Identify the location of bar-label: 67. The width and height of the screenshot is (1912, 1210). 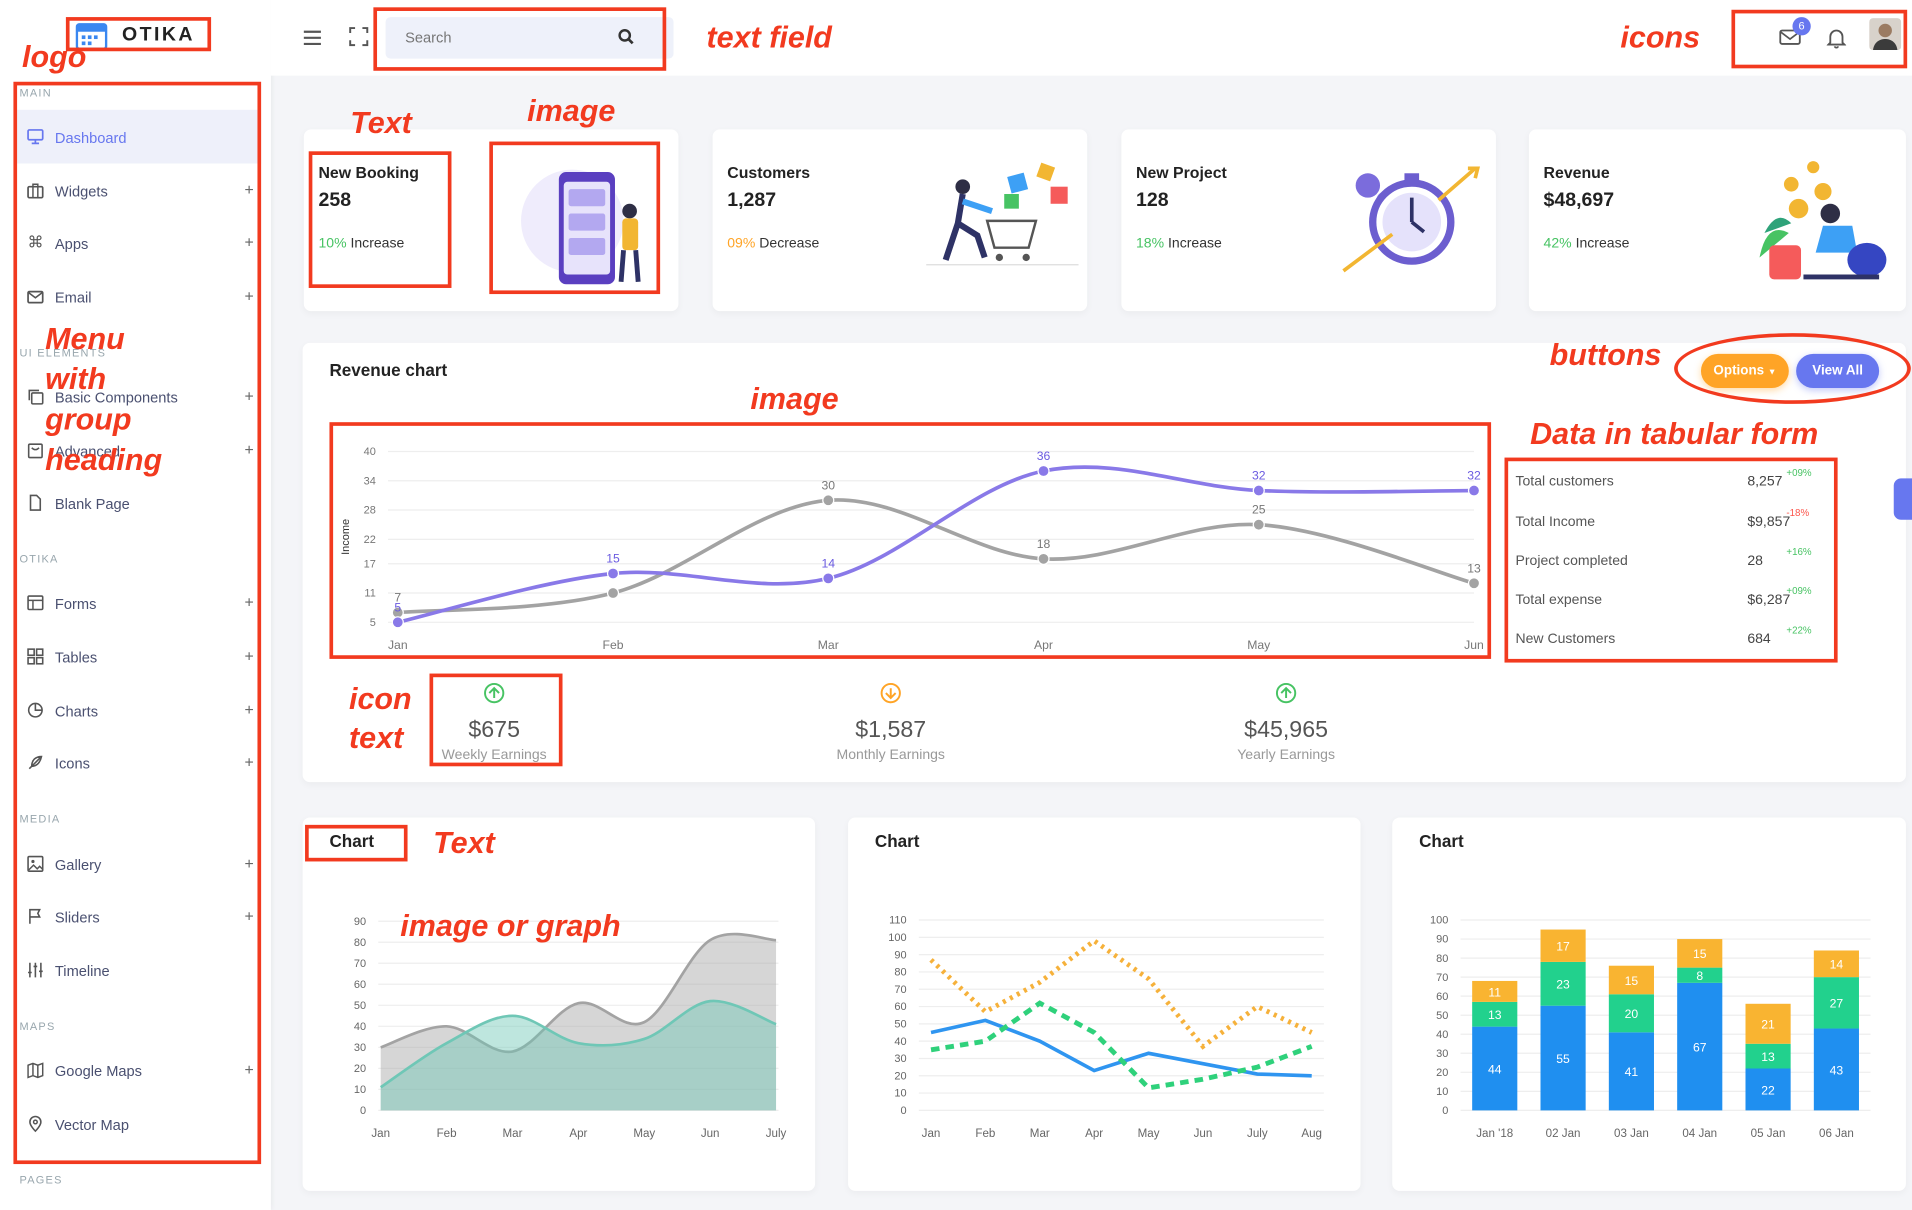
(1700, 1047).